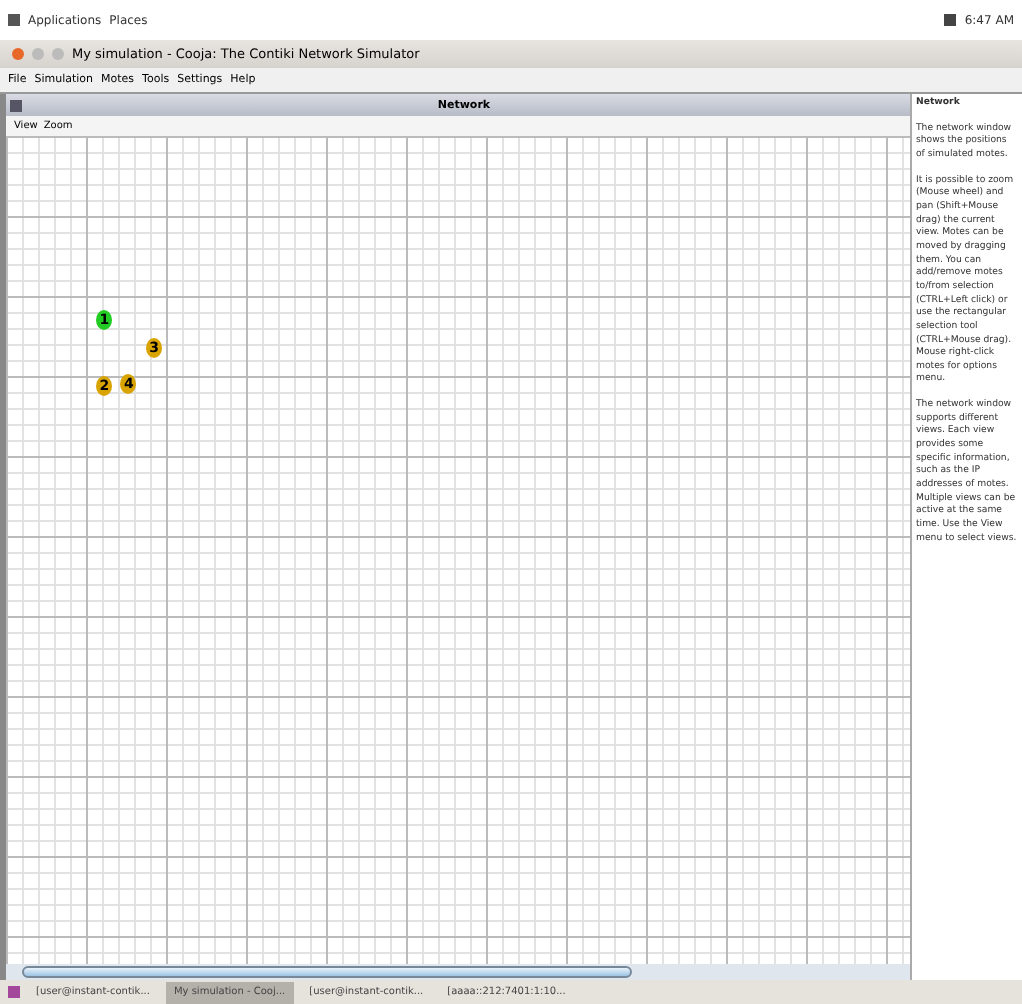 This screenshot has width=1022, height=1004. I want to click on close-button, so click(18, 54).